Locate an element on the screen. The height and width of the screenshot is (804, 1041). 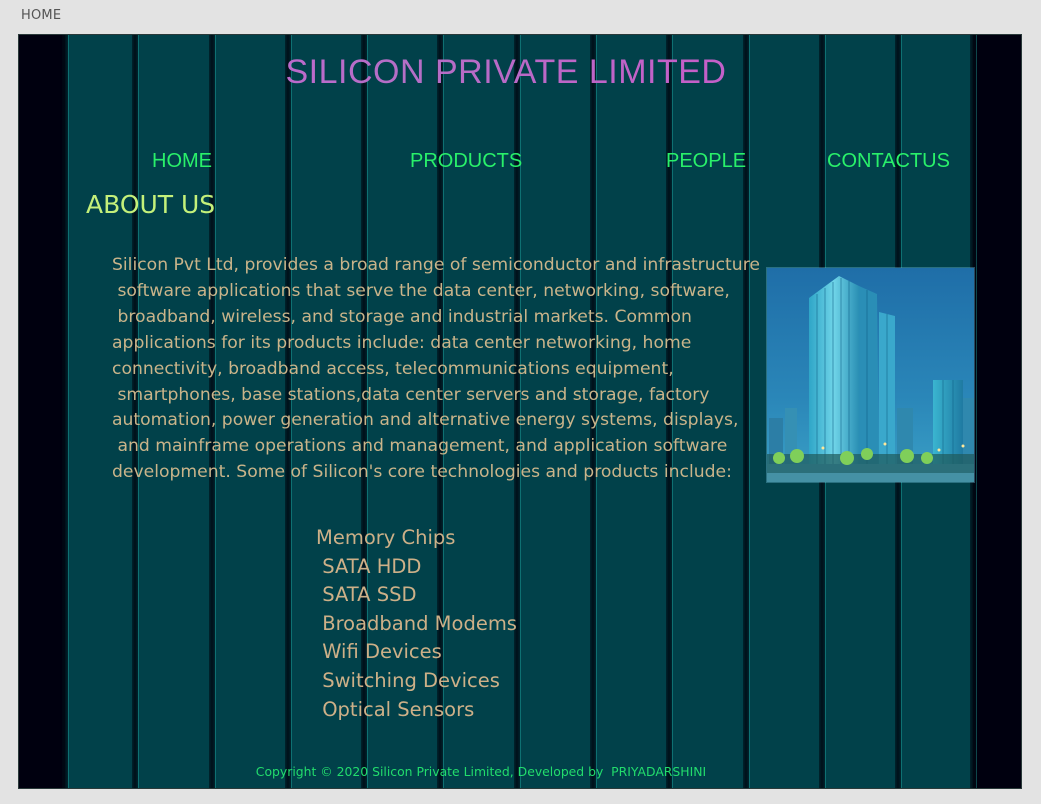
nav-products: PRODUCTS is located at coordinates (466, 161).